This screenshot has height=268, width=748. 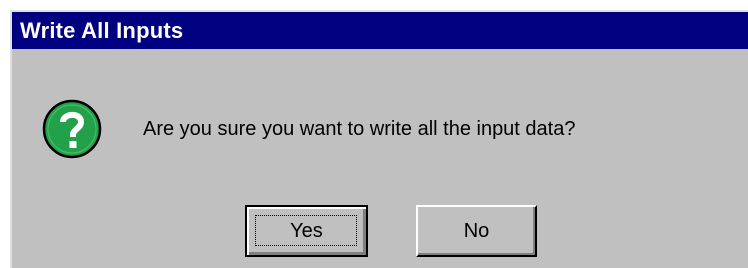 What do you see at coordinates (72, 129) in the screenshot?
I see `question-icon` at bounding box center [72, 129].